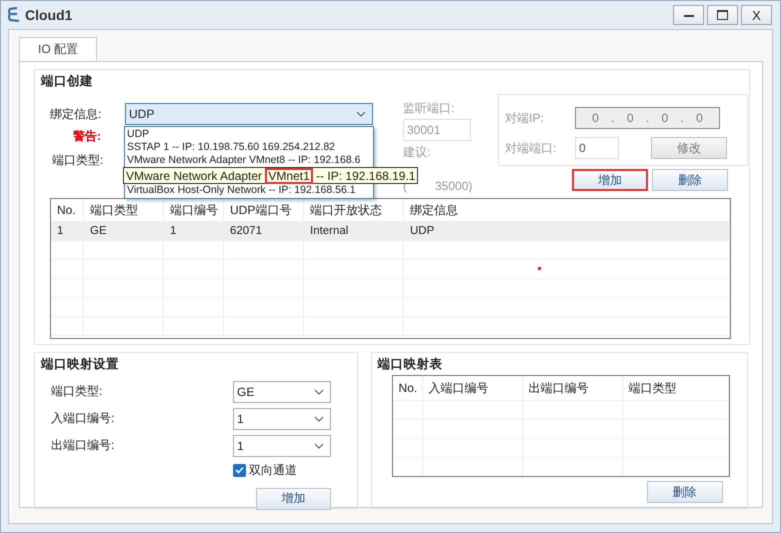 The image size is (781, 533). I want to click on dropdown-option: VirtualBox Host-Only Network -- IP: 192.168.56.1, so click(249, 190).